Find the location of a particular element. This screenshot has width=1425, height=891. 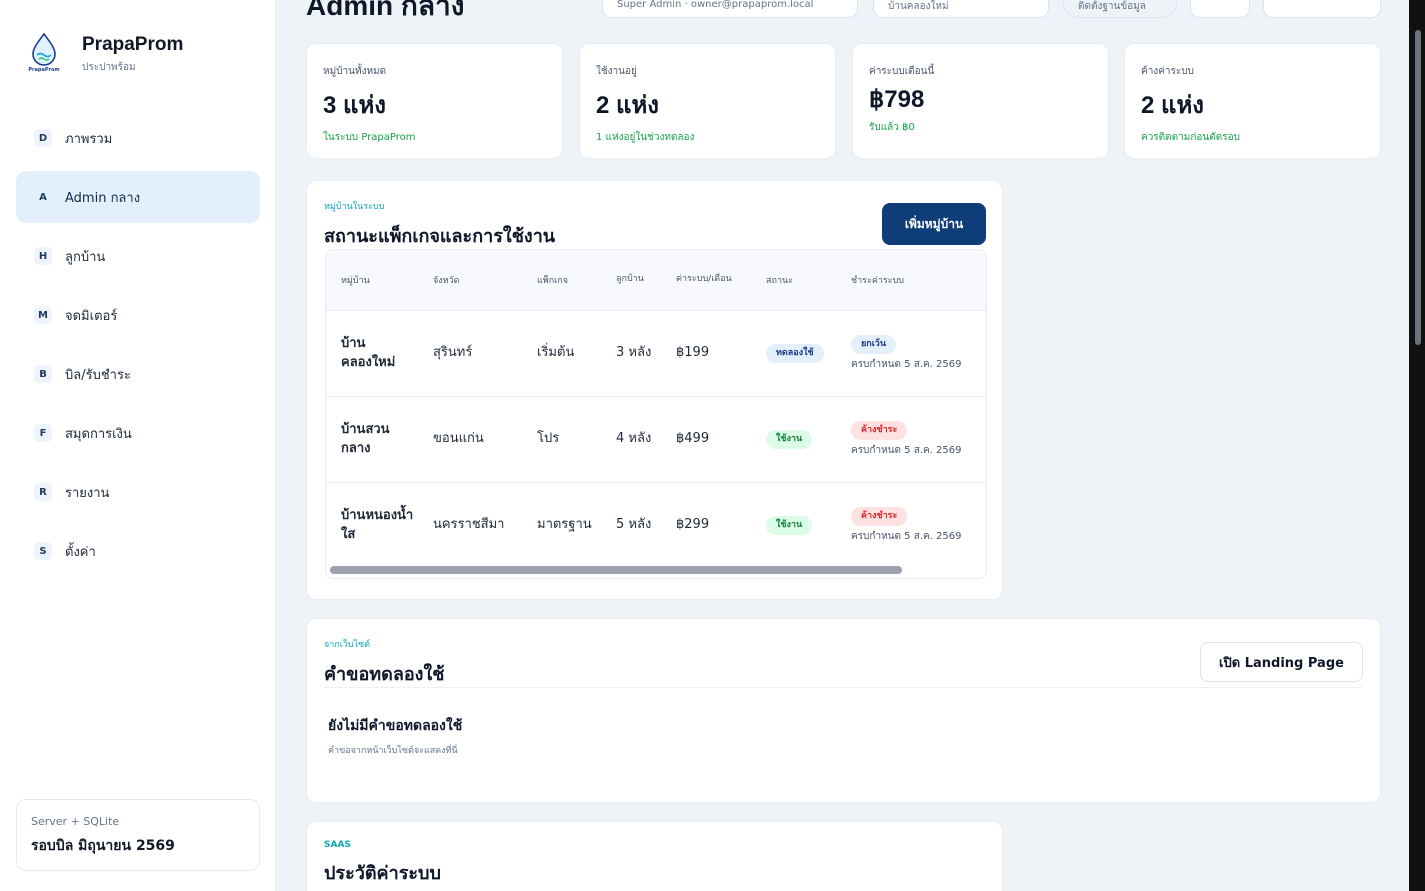

house-count: 4 หลัง is located at coordinates (634, 439).